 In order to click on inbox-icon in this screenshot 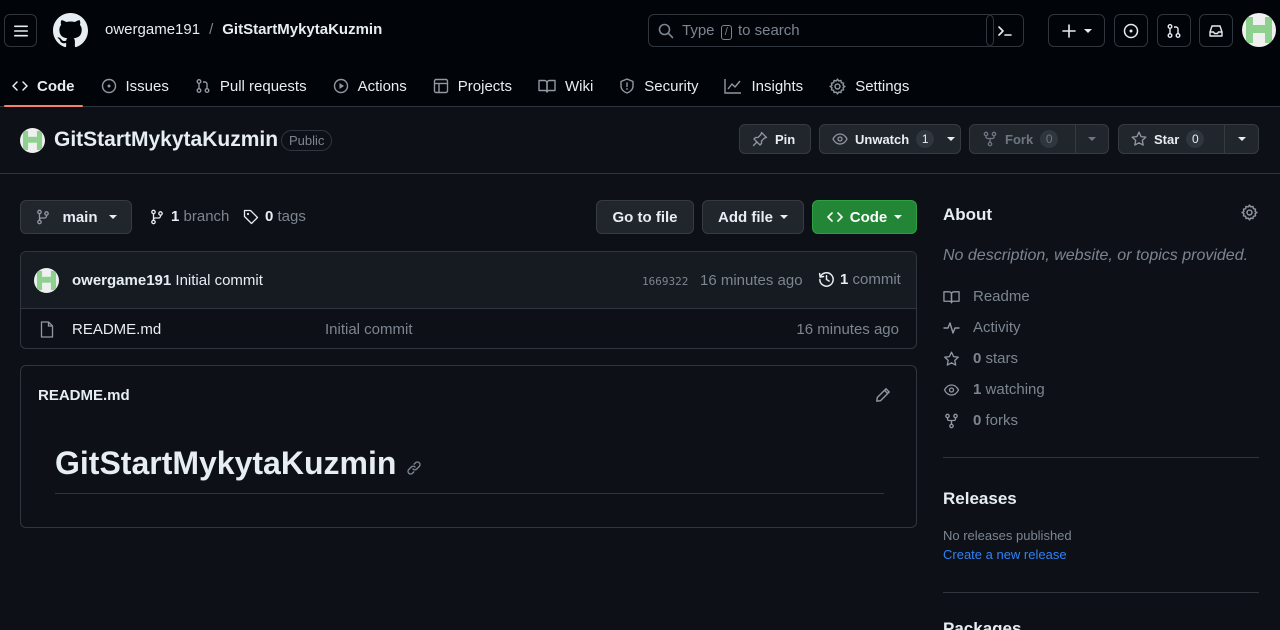, I will do `click(1216, 30)`.